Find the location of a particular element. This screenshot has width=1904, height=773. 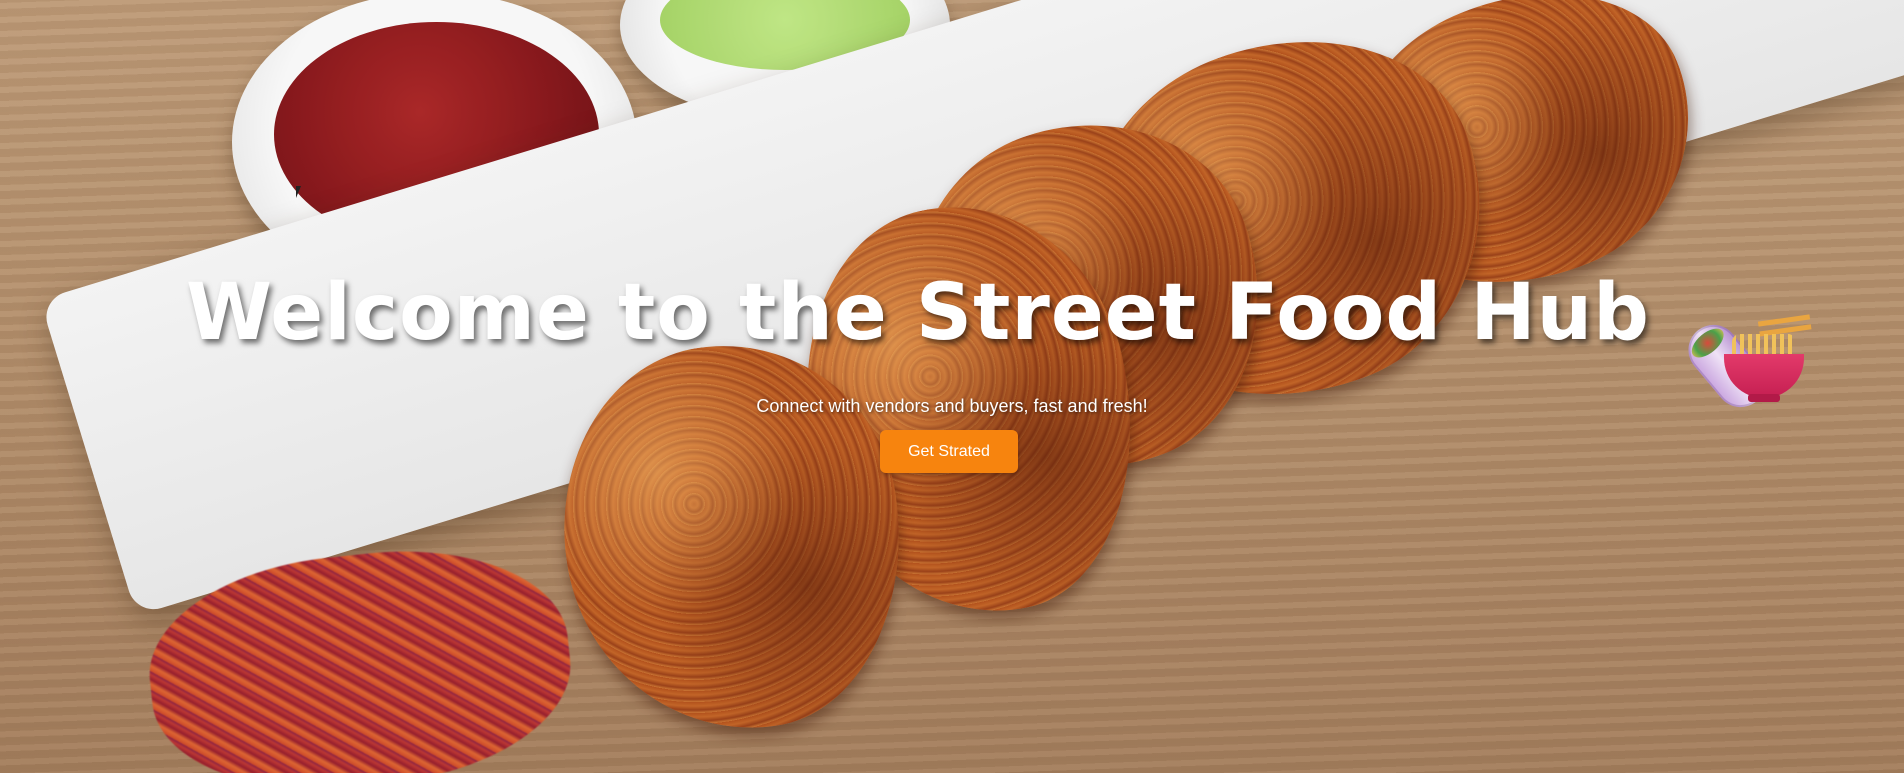

mouse-cursor-icon is located at coordinates (298, 192).